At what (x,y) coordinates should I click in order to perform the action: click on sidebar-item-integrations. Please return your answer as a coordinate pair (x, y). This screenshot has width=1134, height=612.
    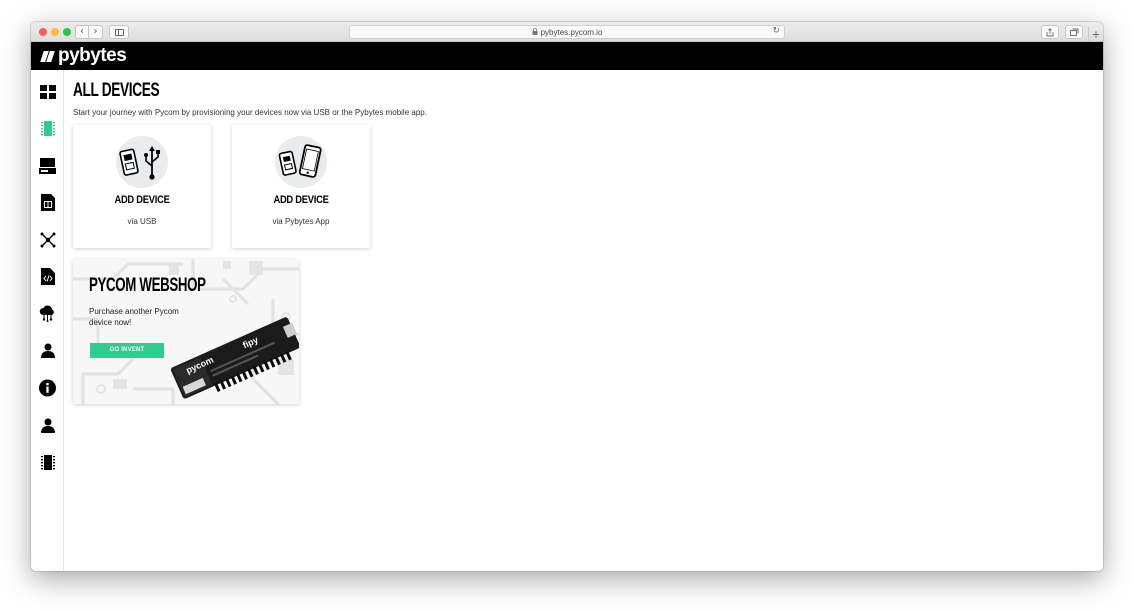
    Looking at the image, I should click on (47, 239).